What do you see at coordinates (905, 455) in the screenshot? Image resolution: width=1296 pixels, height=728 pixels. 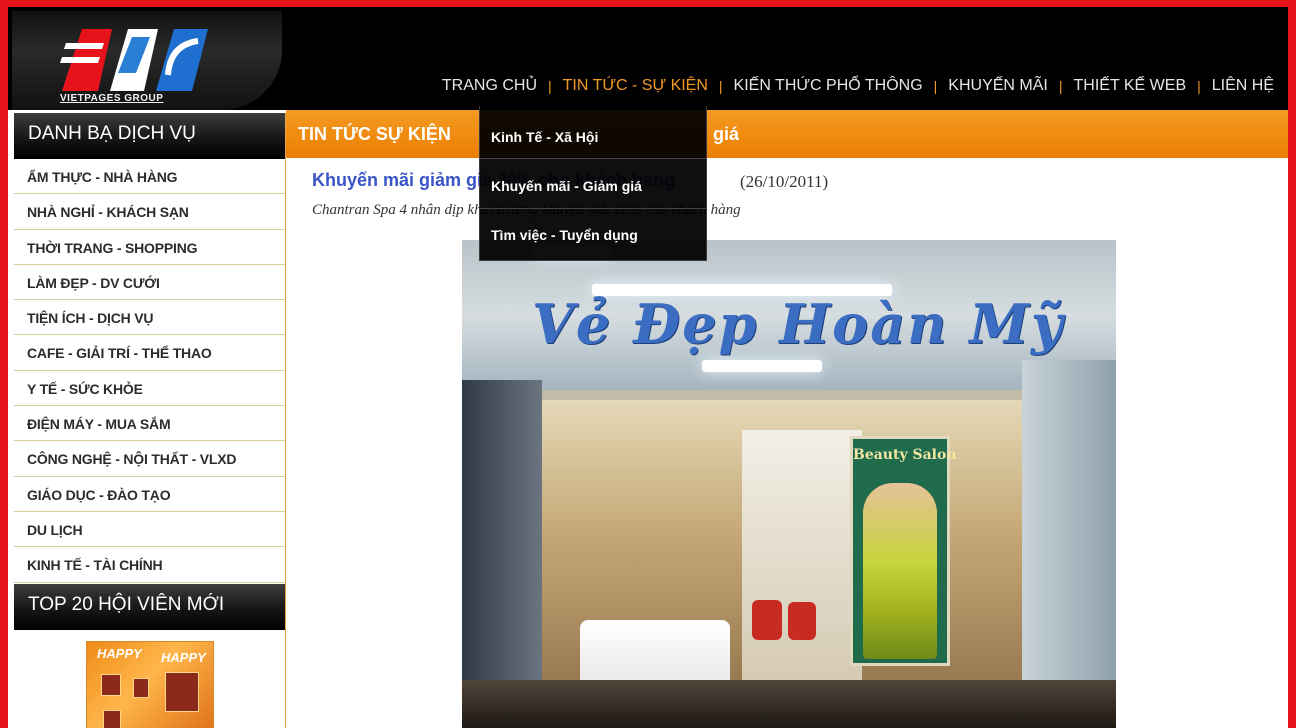 I see `salon-board-text: Beauty Salon` at bounding box center [905, 455].